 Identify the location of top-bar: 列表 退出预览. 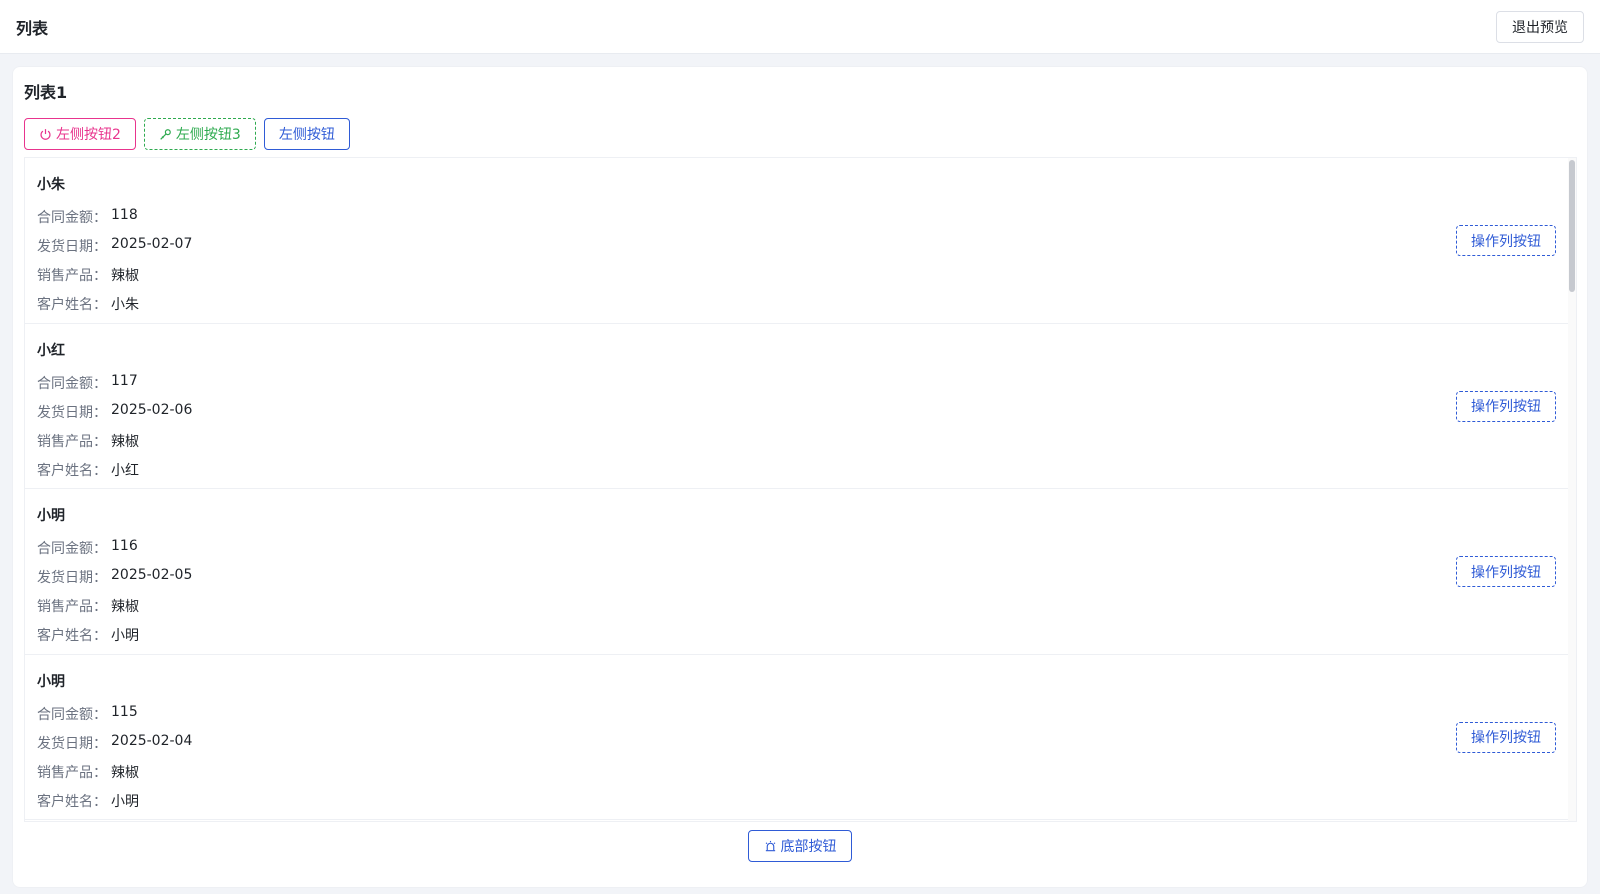
(800, 27).